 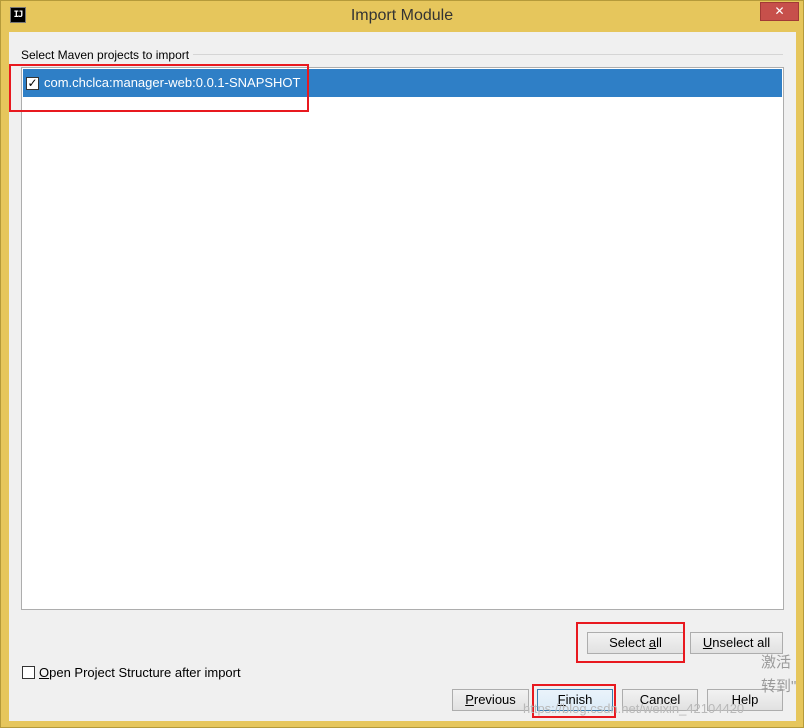 I want to click on group-label: Select Maven projects to import, so click(x=107, y=55).